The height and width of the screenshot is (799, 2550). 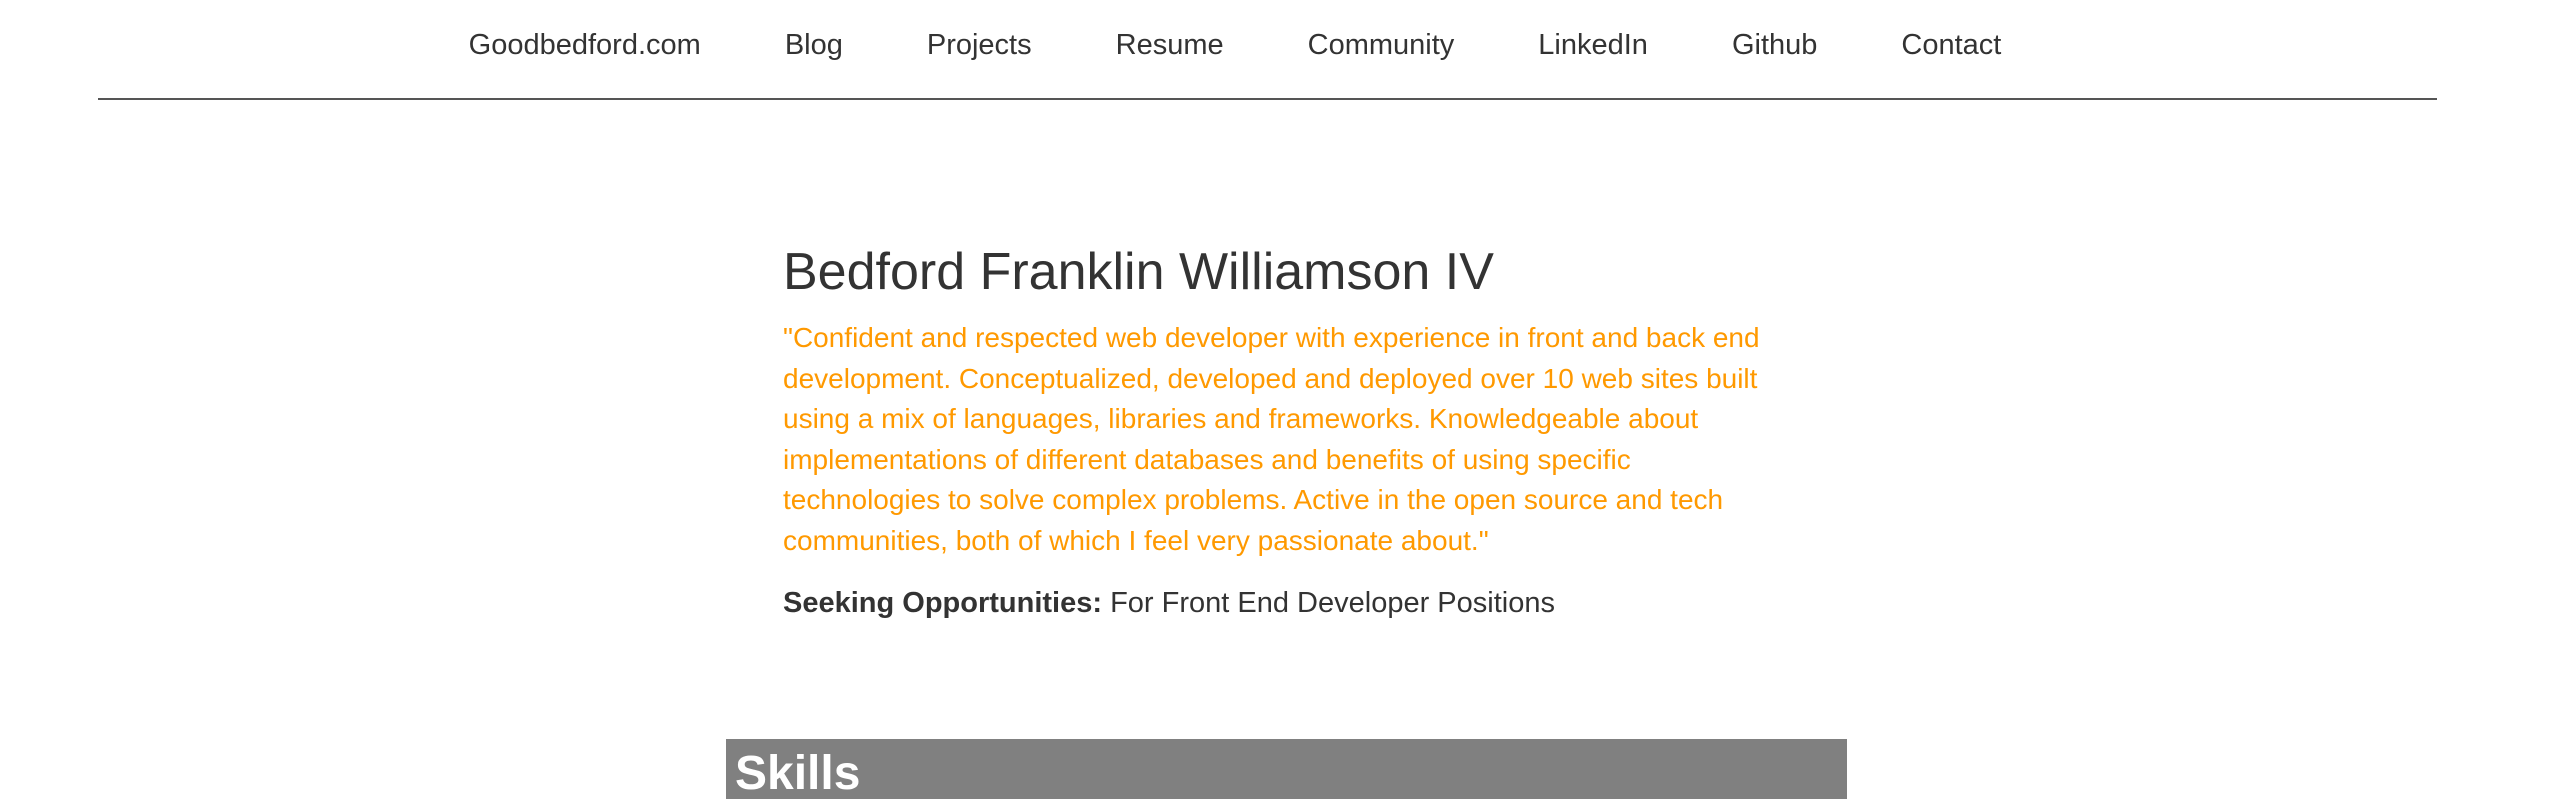 I want to click on nav-link-contact: Contact, so click(x=1951, y=45).